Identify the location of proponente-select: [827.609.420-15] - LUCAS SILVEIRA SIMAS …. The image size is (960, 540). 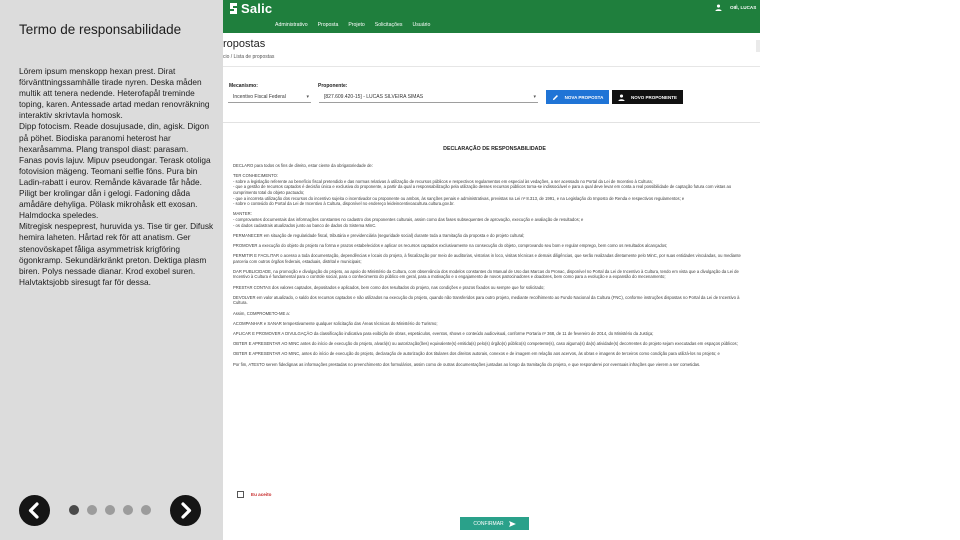
(428, 97).